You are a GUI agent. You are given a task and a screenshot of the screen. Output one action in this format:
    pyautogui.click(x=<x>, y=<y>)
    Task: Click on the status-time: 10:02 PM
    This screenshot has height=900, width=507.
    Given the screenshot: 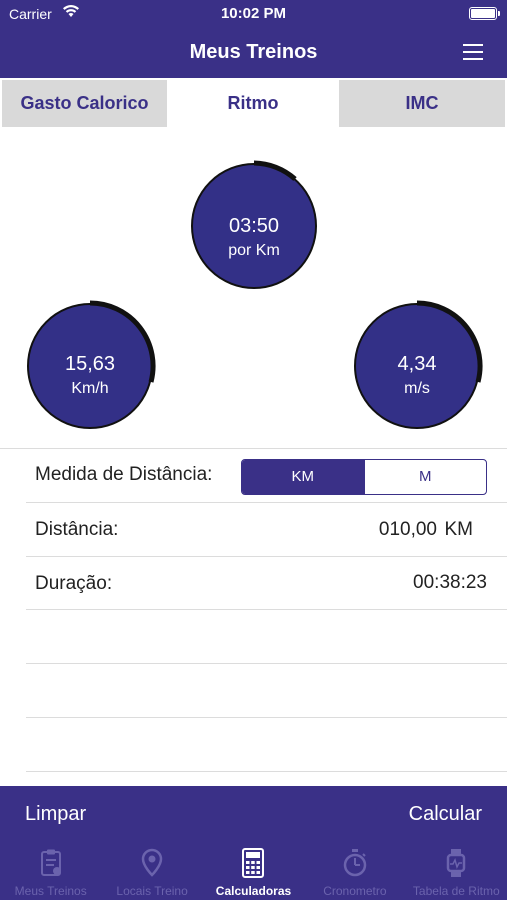 What is the action you would take?
    pyautogui.click(x=253, y=13)
    